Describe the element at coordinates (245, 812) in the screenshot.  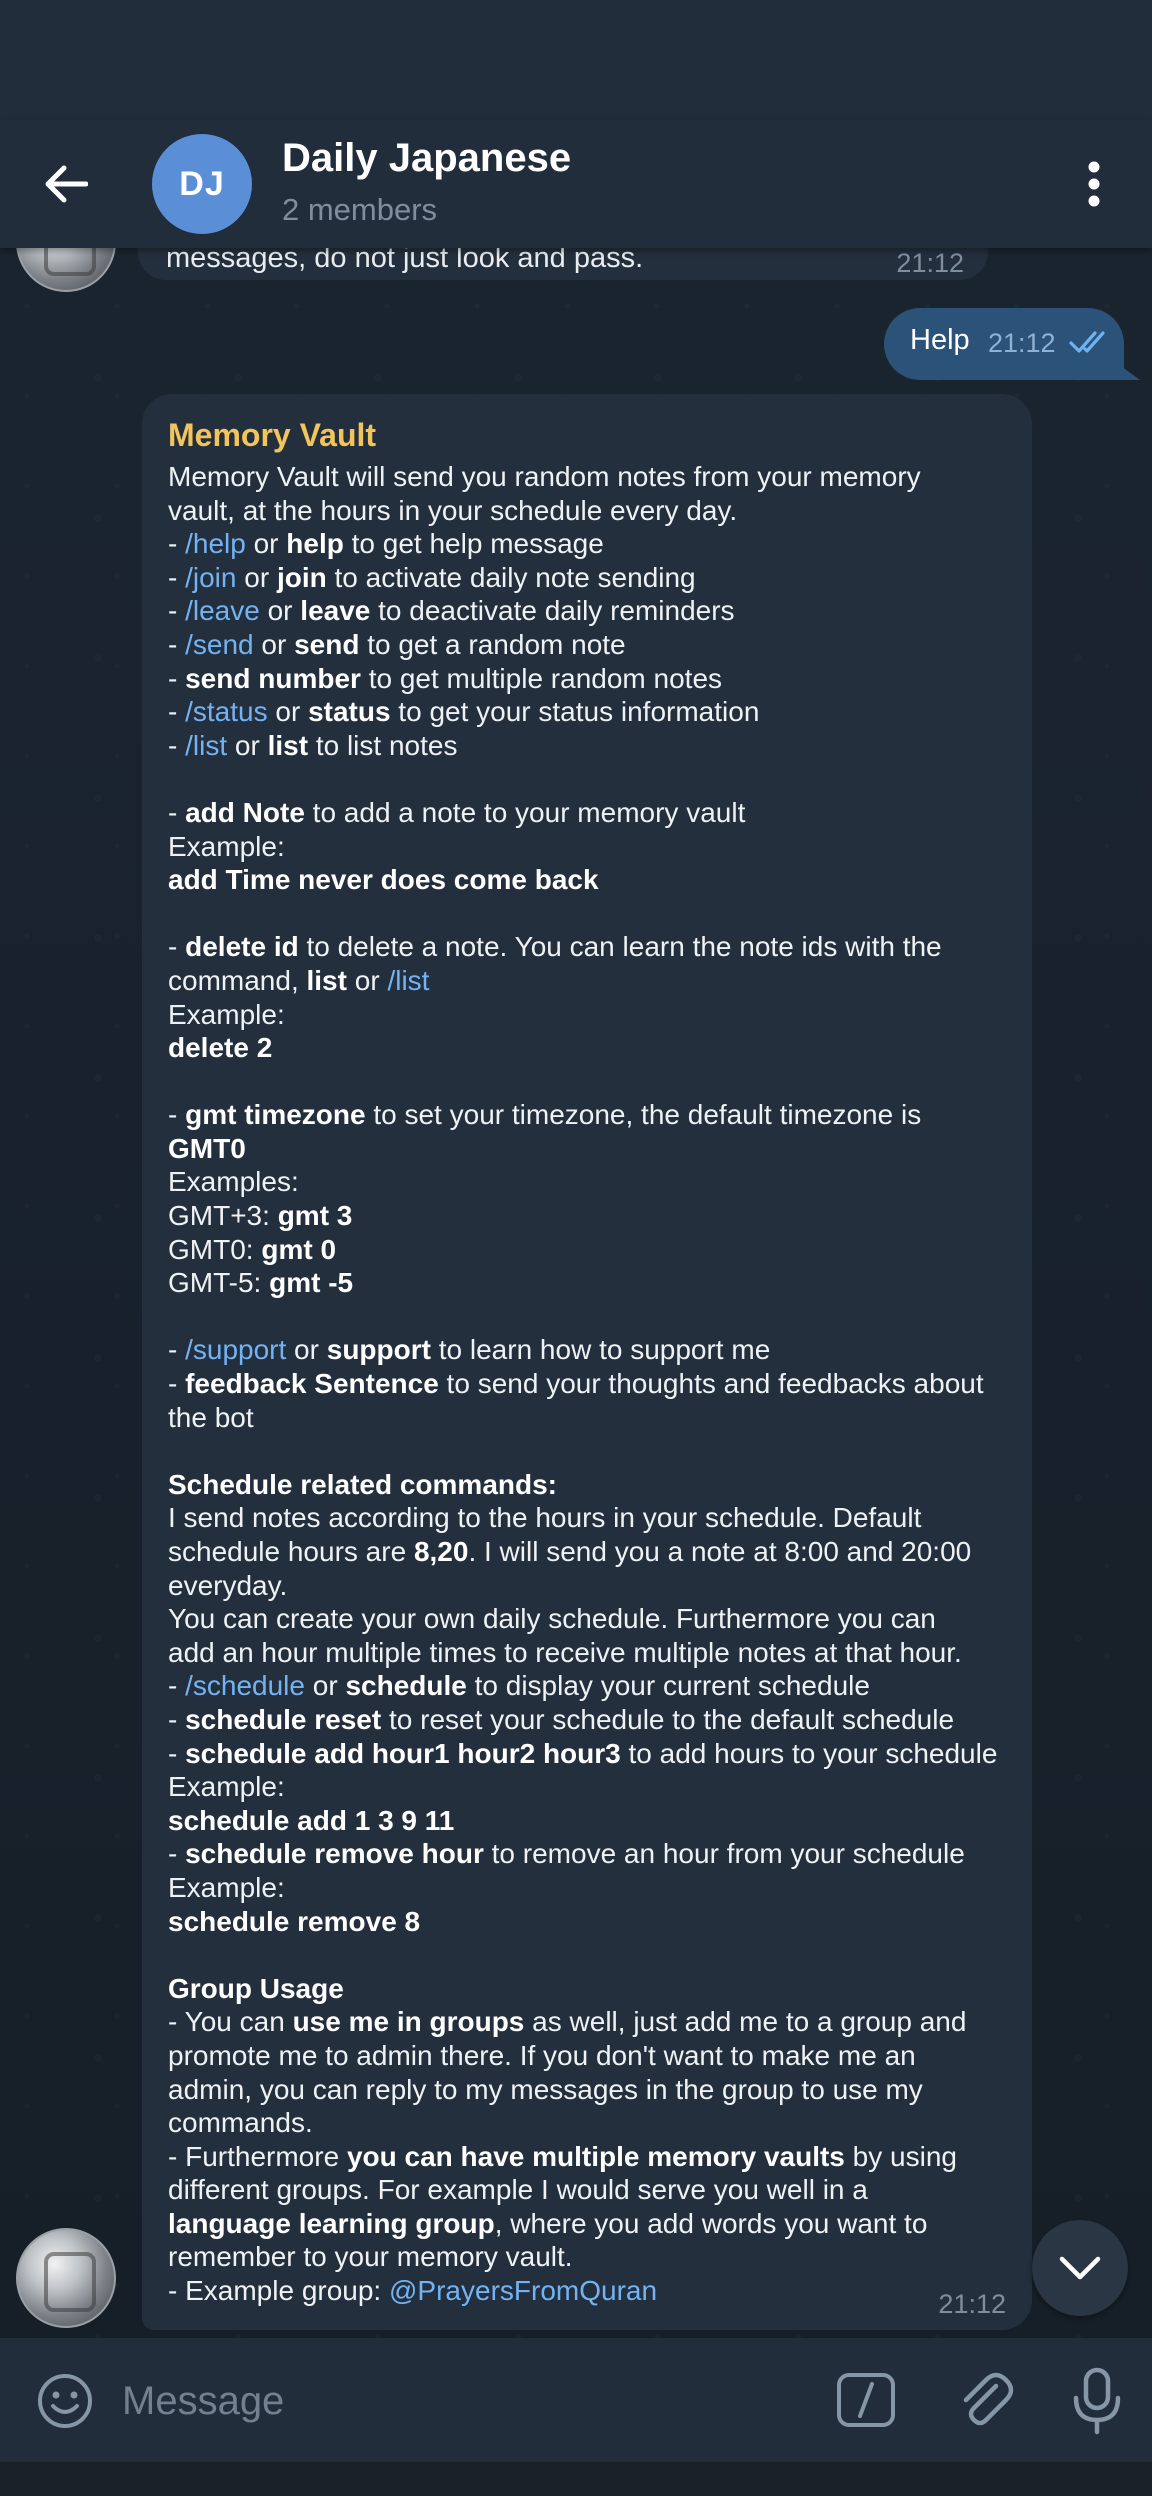
I see `bold-text: add Note` at that location.